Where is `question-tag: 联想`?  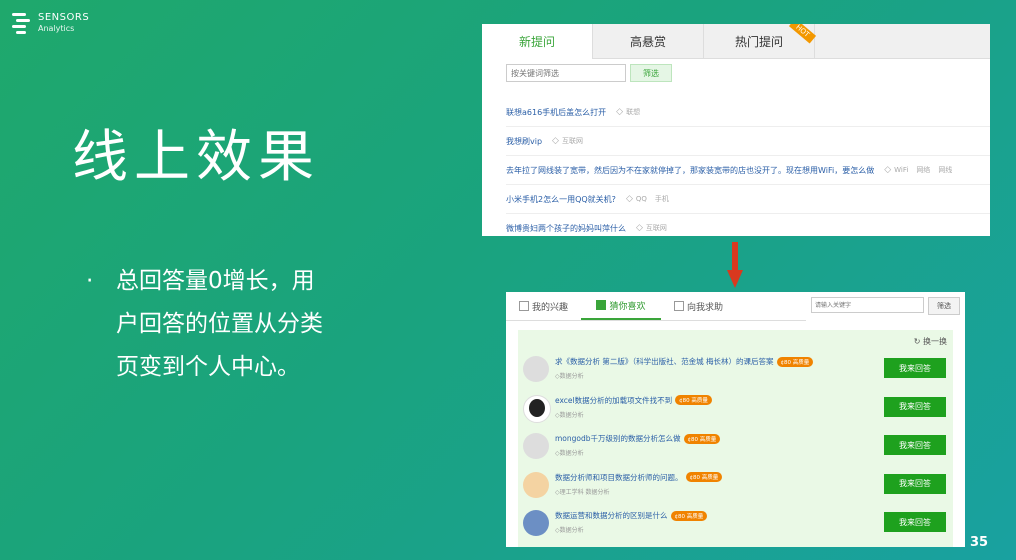 question-tag: 联想 is located at coordinates (633, 112).